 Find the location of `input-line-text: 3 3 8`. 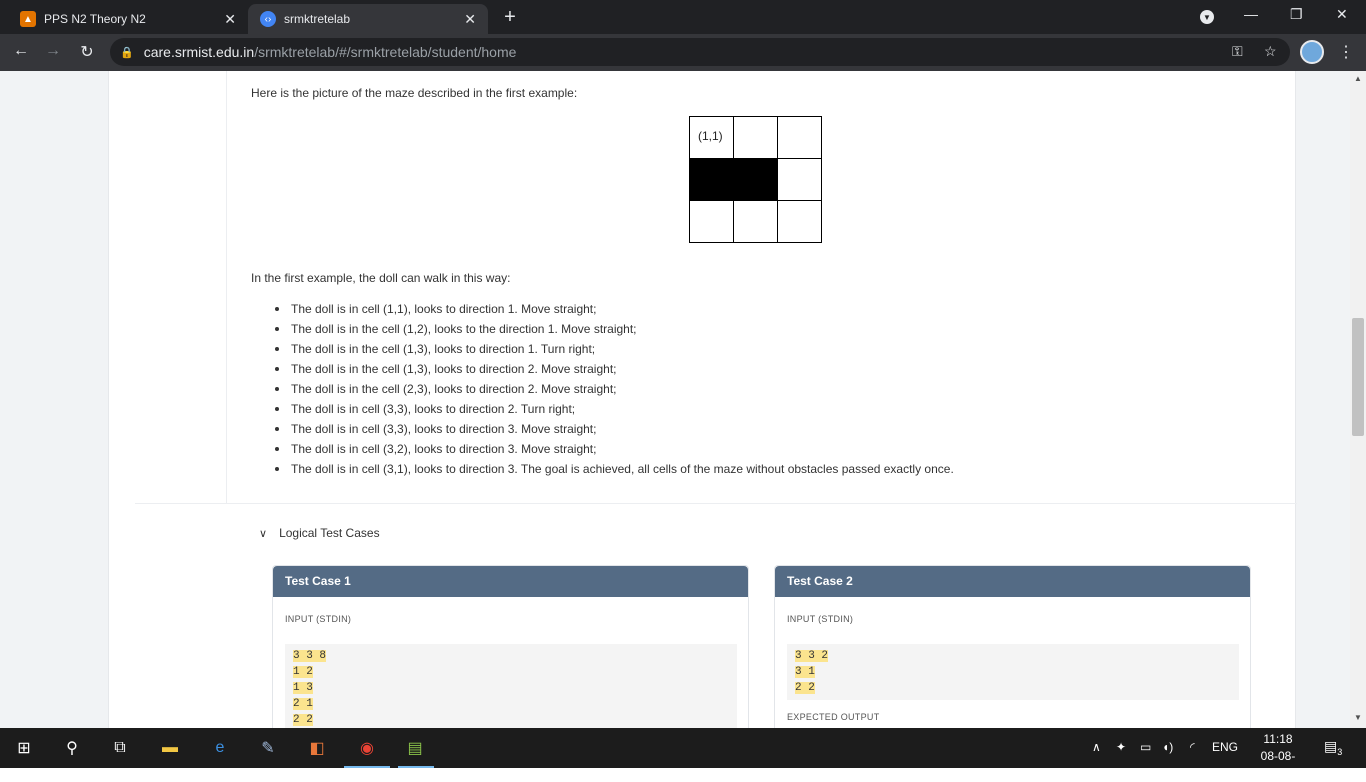

input-line-text: 3 3 8 is located at coordinates (310, 656).